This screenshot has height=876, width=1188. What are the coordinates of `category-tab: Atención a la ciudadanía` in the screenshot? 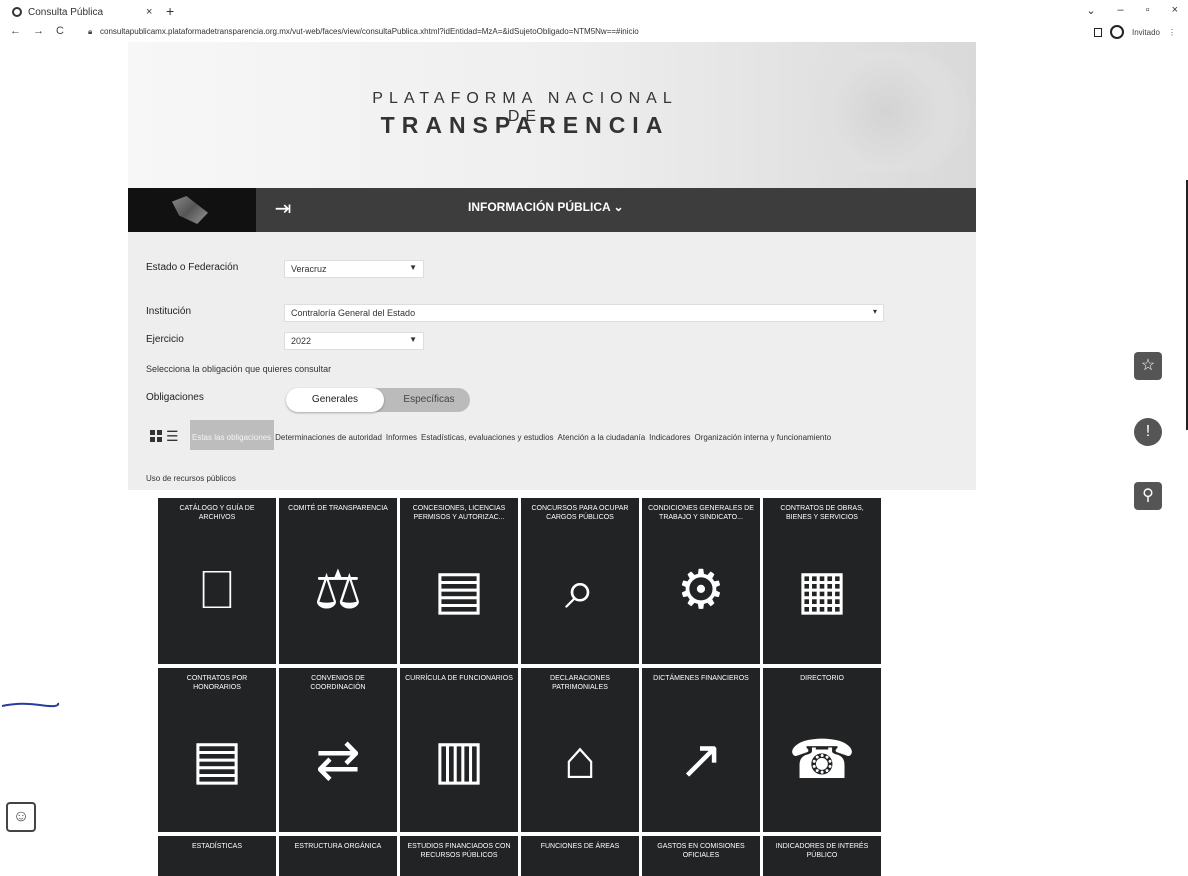 It's located at (604, 437).